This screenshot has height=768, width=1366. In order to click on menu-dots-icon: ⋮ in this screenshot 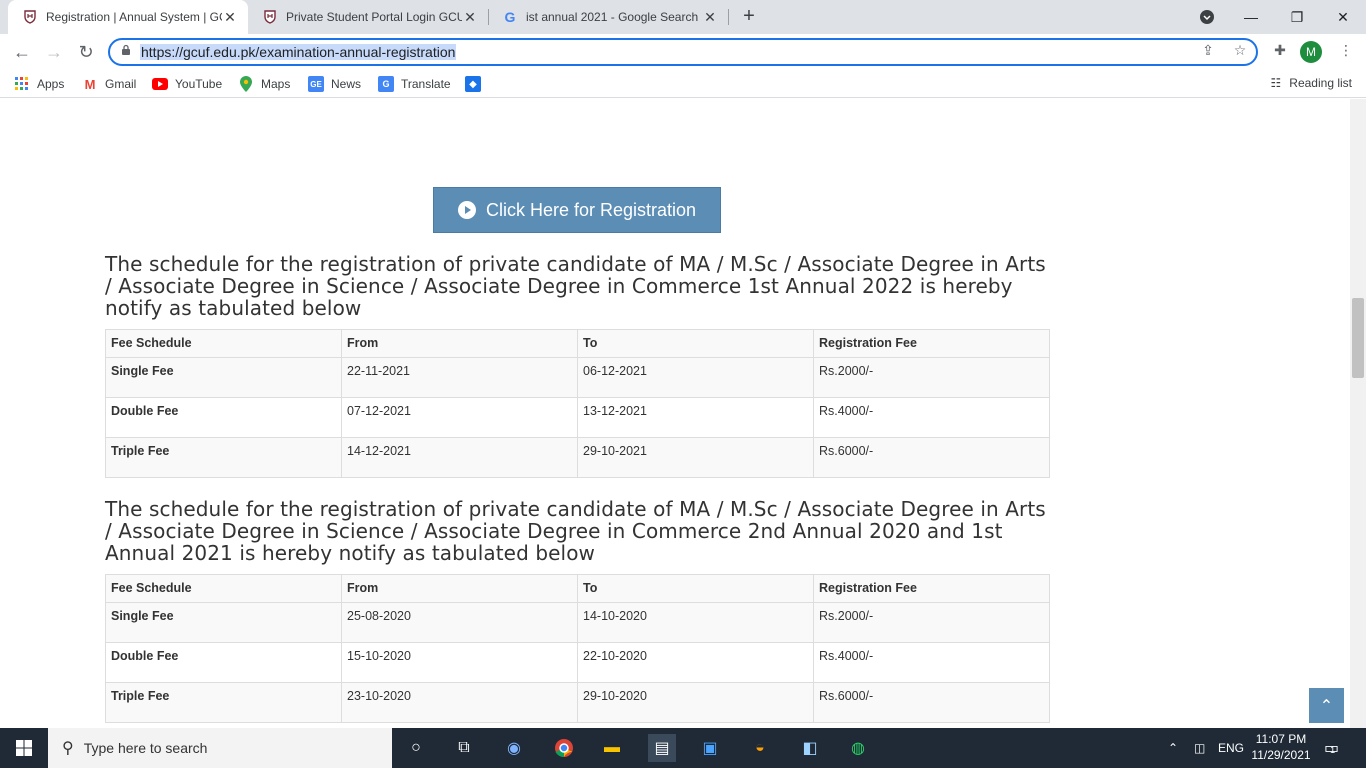, I will do `click(1346, 50)`.